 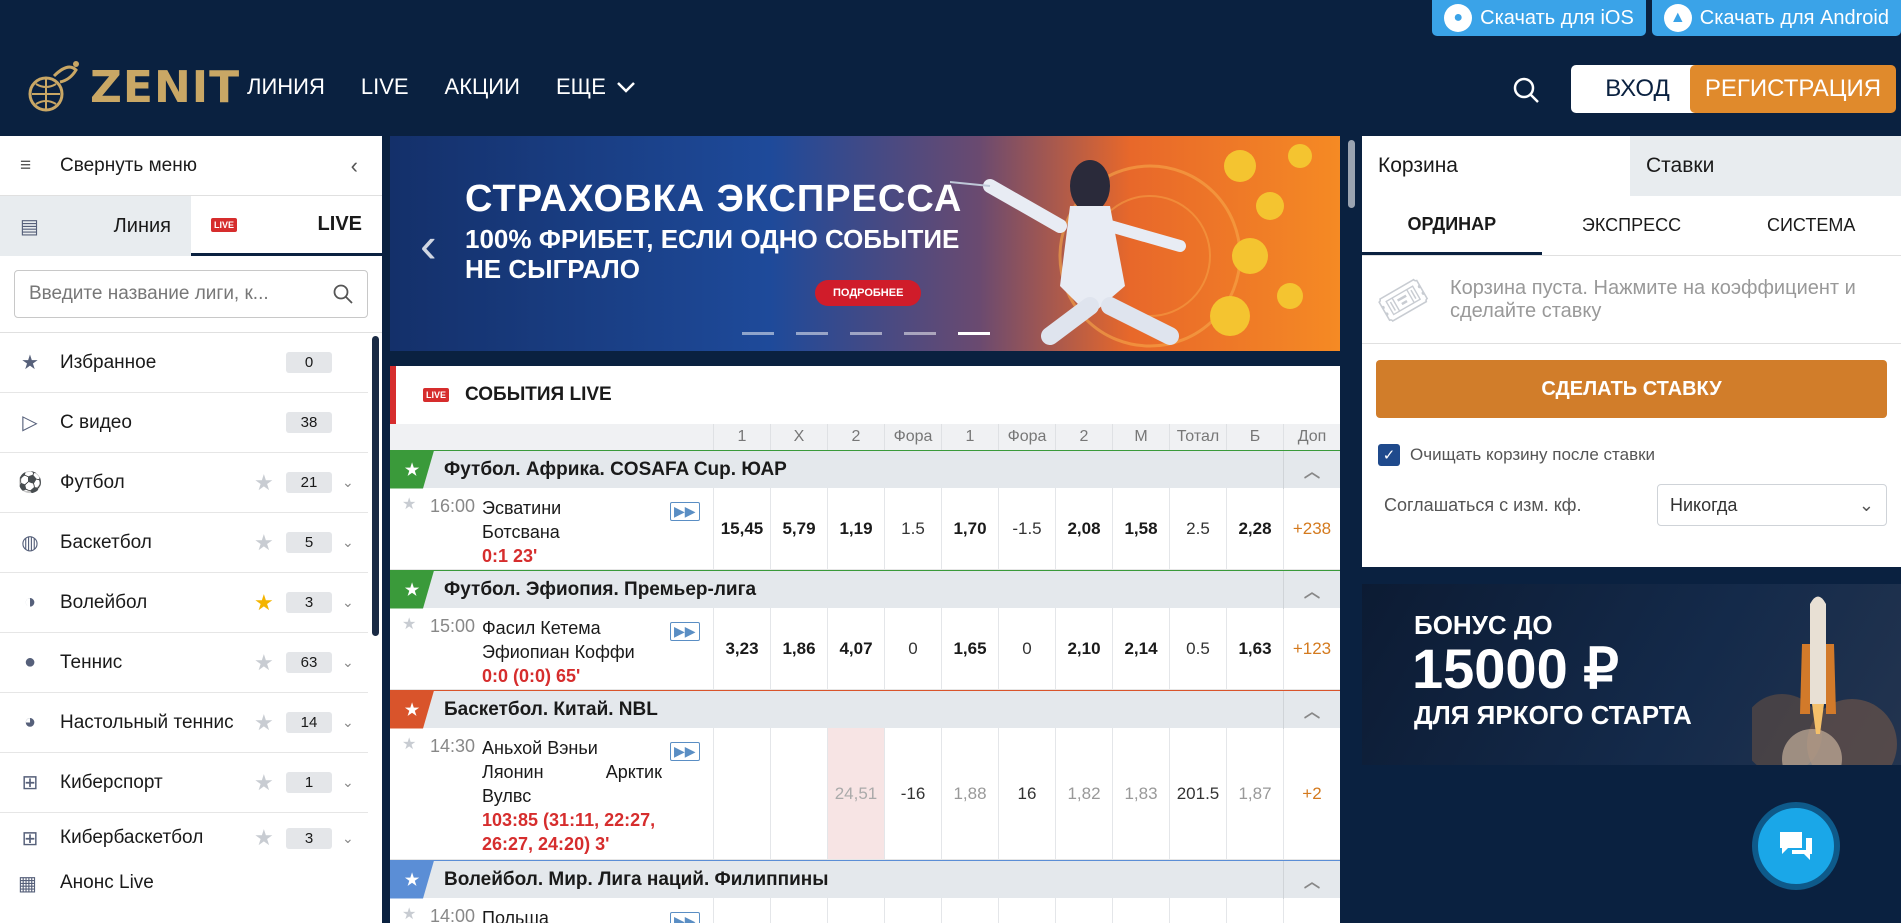 What do you see at coordinates (1637, 89) in the screenshot?
I see `login-button: ВХОД` at bounding box center [1637, 89].